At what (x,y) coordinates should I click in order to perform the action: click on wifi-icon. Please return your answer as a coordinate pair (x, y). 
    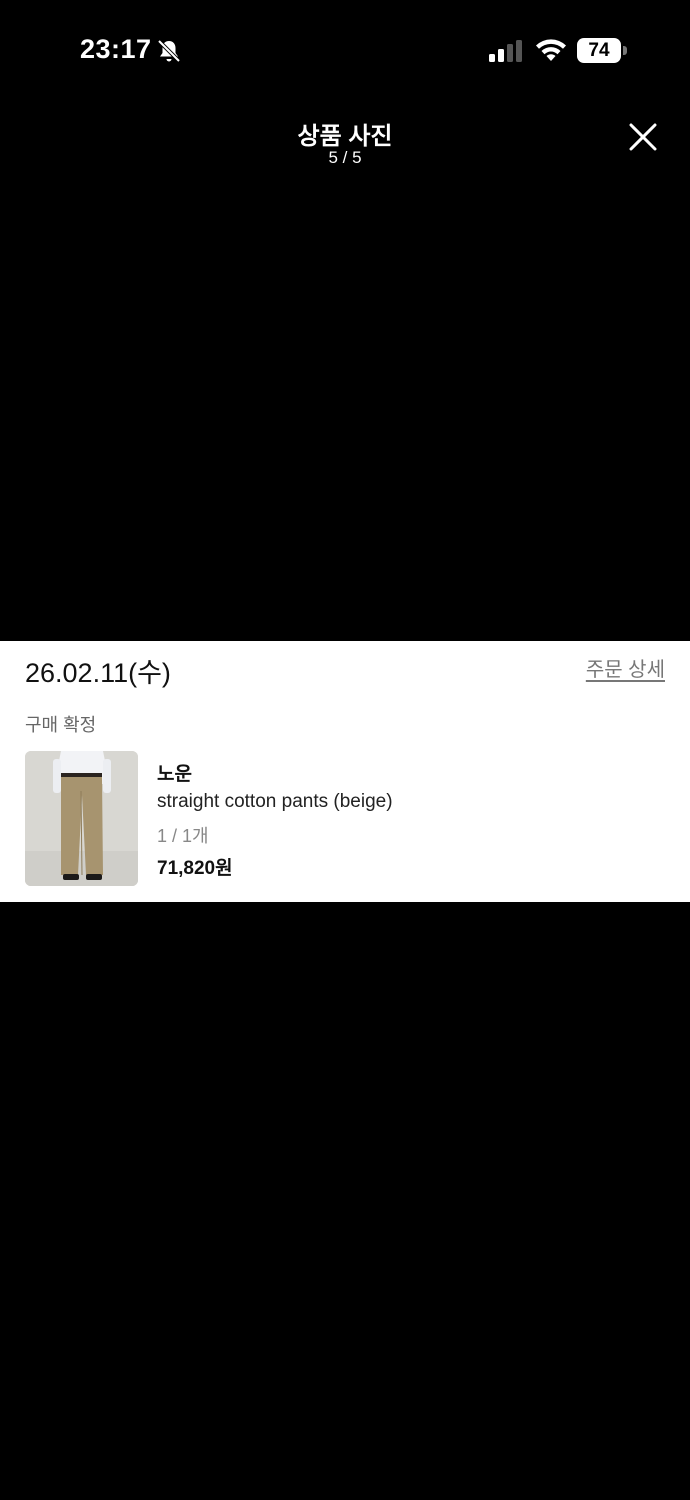
    Looking at the image, I should click on (551, 50).